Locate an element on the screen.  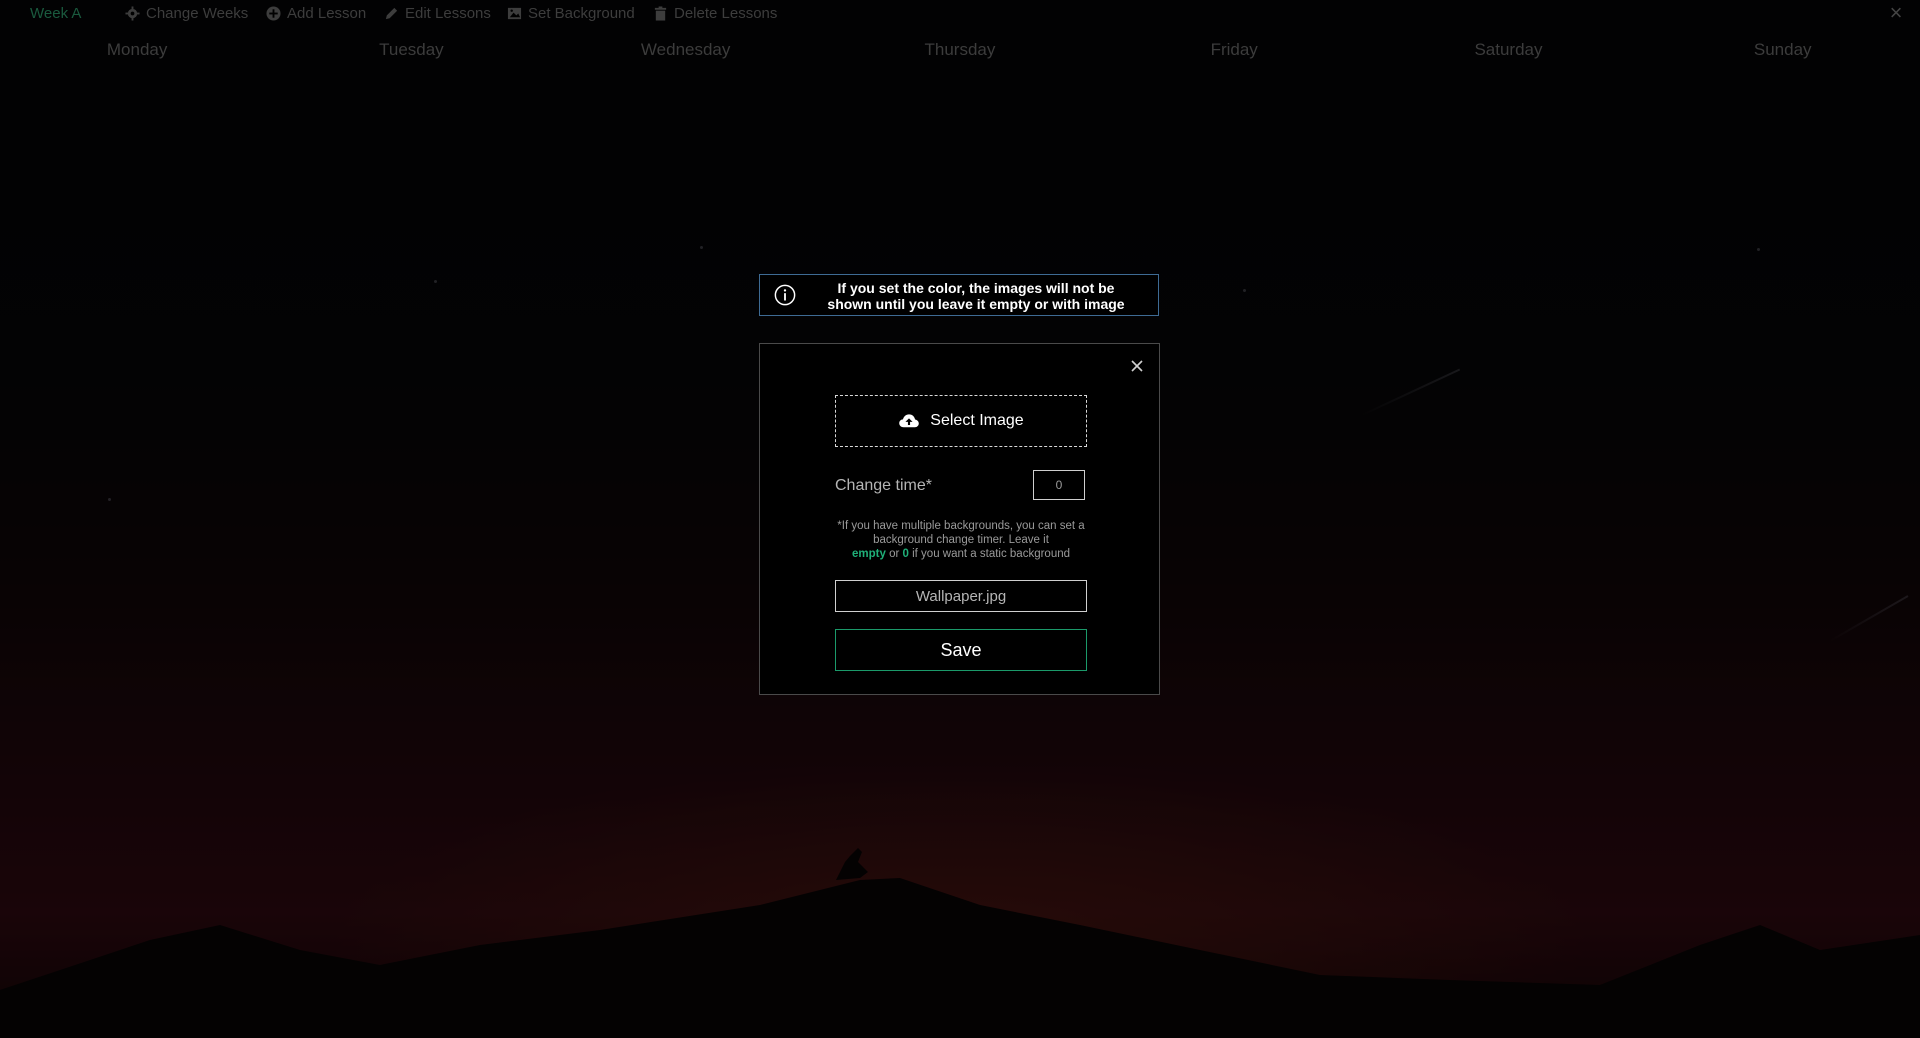
hint-or: or is located at coordinates (894, 554).